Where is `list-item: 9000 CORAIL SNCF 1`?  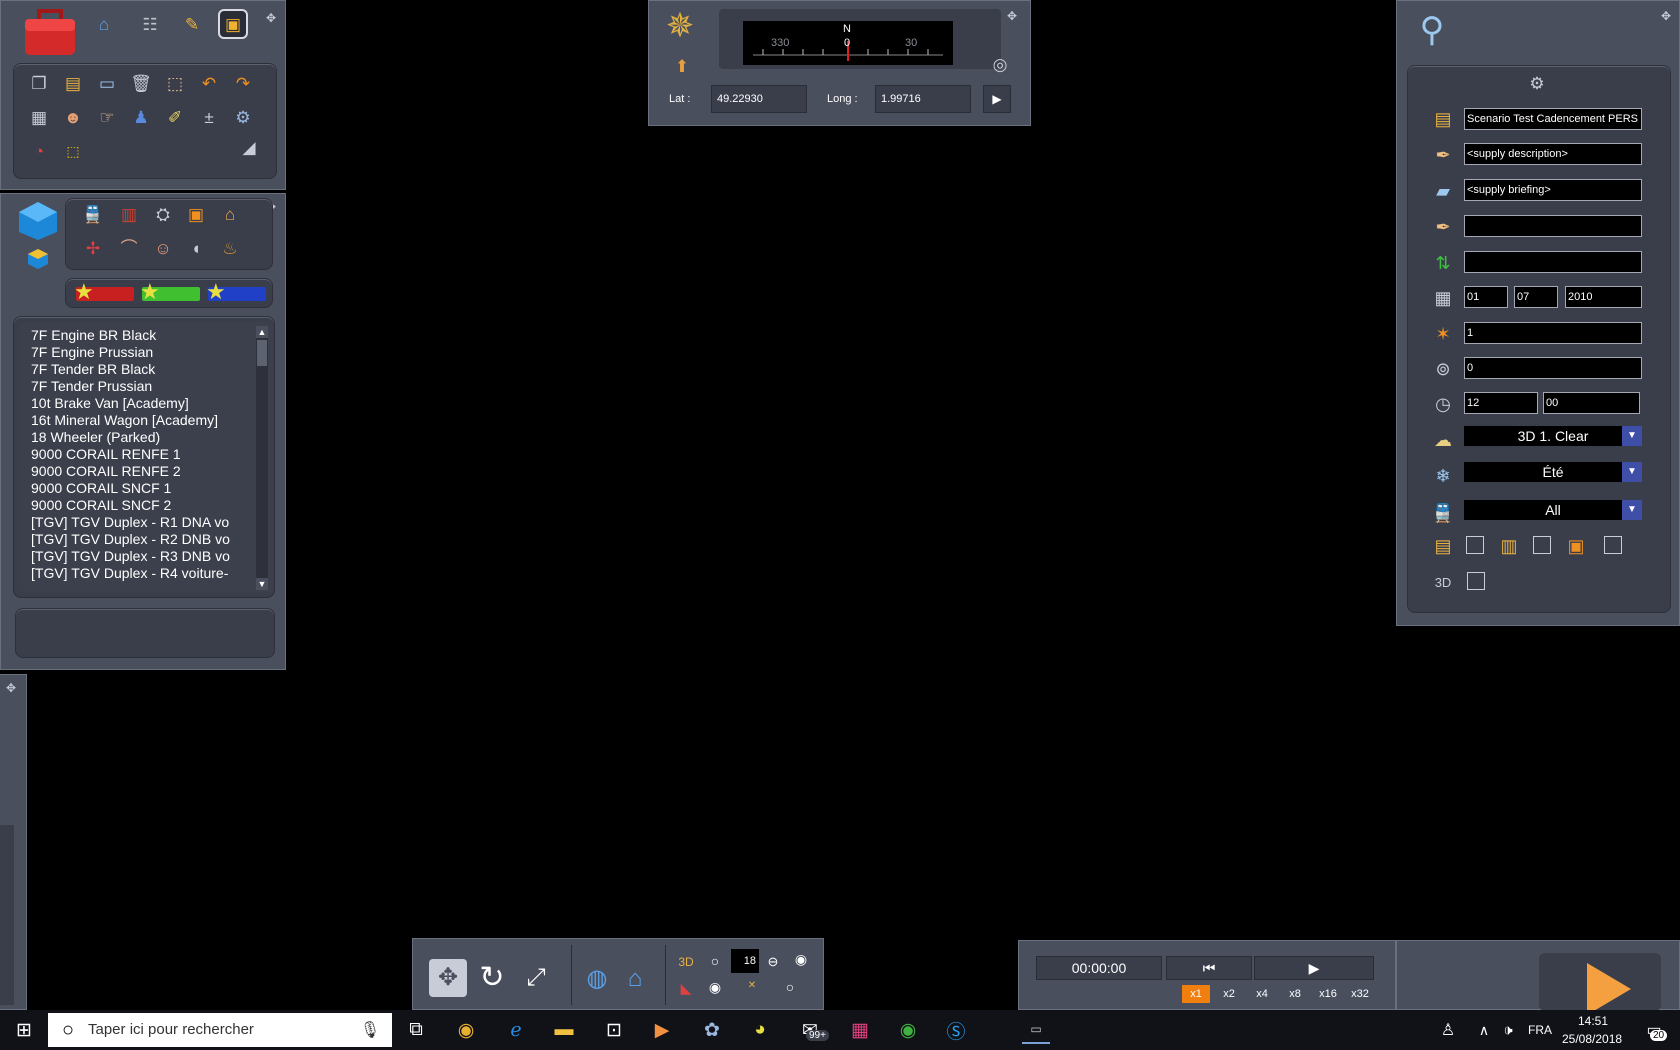
list-item: 9000 CORAIL SNCF 1 is located at coordinates (136, 488).